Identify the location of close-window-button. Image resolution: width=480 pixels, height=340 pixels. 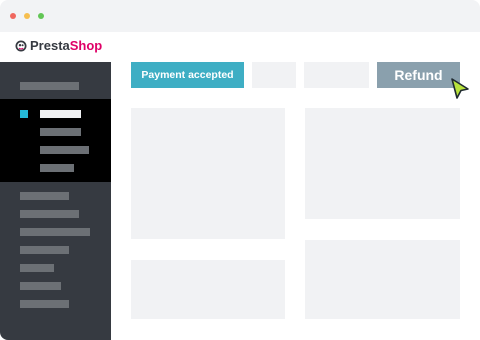
(13, 16).